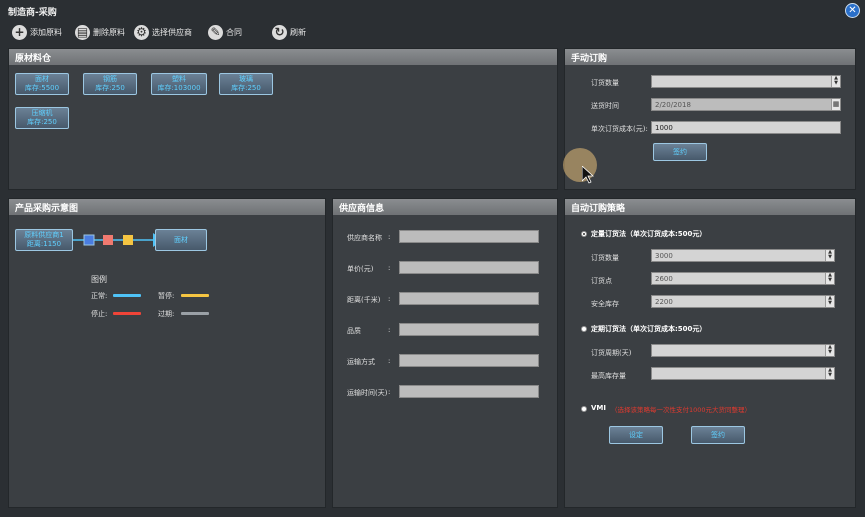 Image resolution: width=865 pixels, height=517 pixels. Describe the element at coordinates (743, 278) in the screenshot. I see `reorder-point-input: 2600 ▲ ▼` at that location.